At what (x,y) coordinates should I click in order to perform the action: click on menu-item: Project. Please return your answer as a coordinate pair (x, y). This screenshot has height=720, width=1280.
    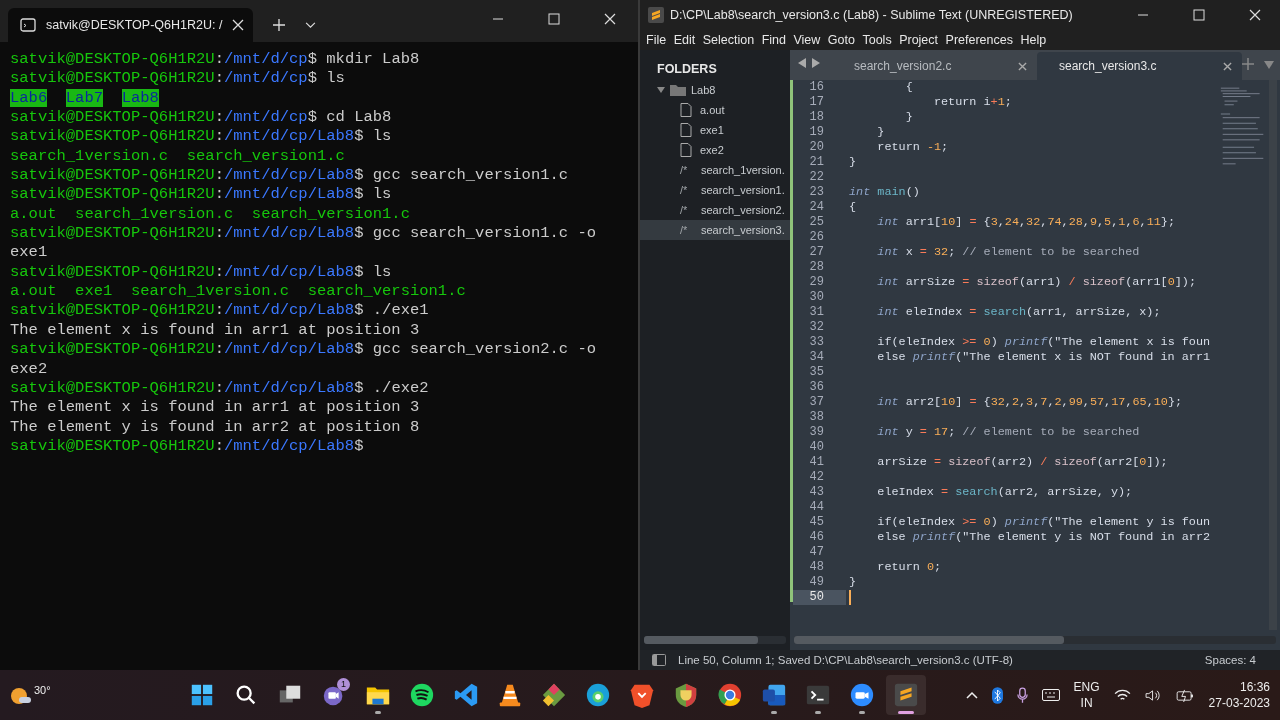
    Looking at the image, I should click on (919, 40).